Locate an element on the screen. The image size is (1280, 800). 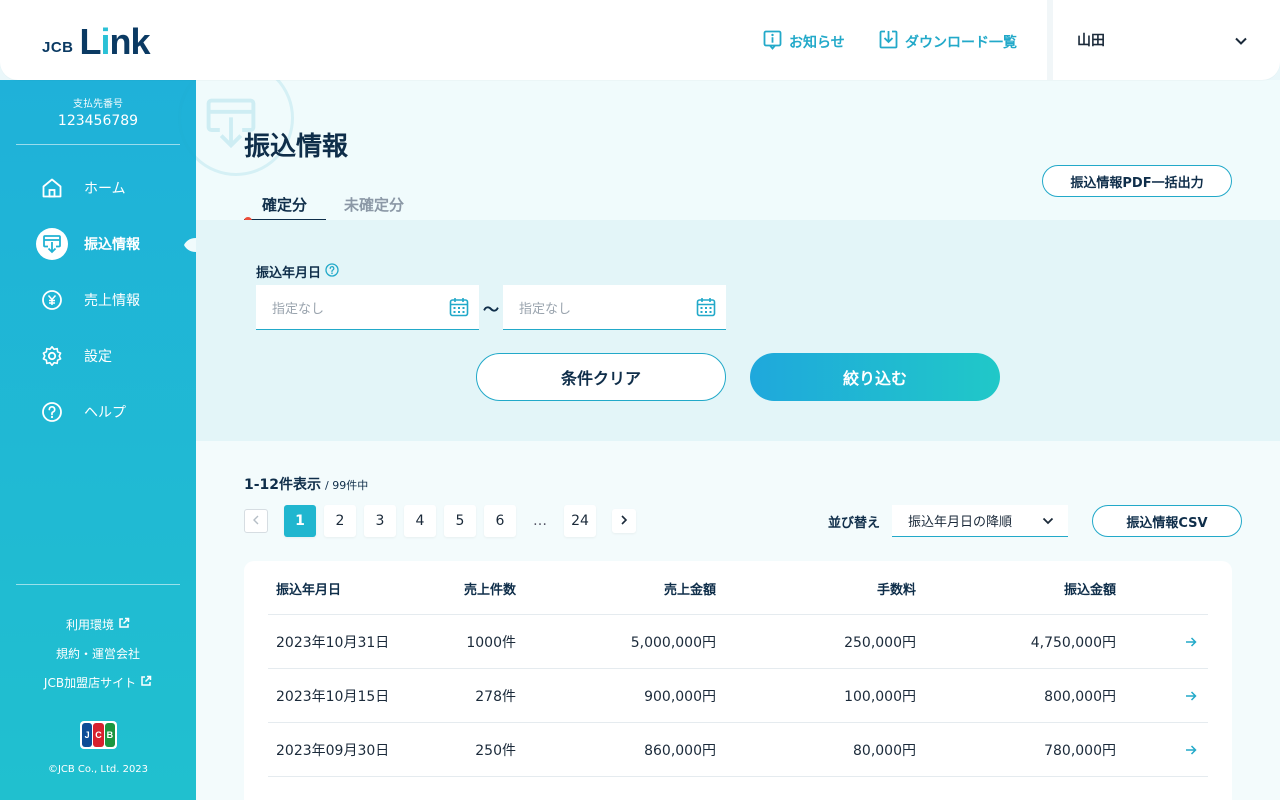
csv-export-button: 振込情報CSV is located at coordinates (1167, 521).